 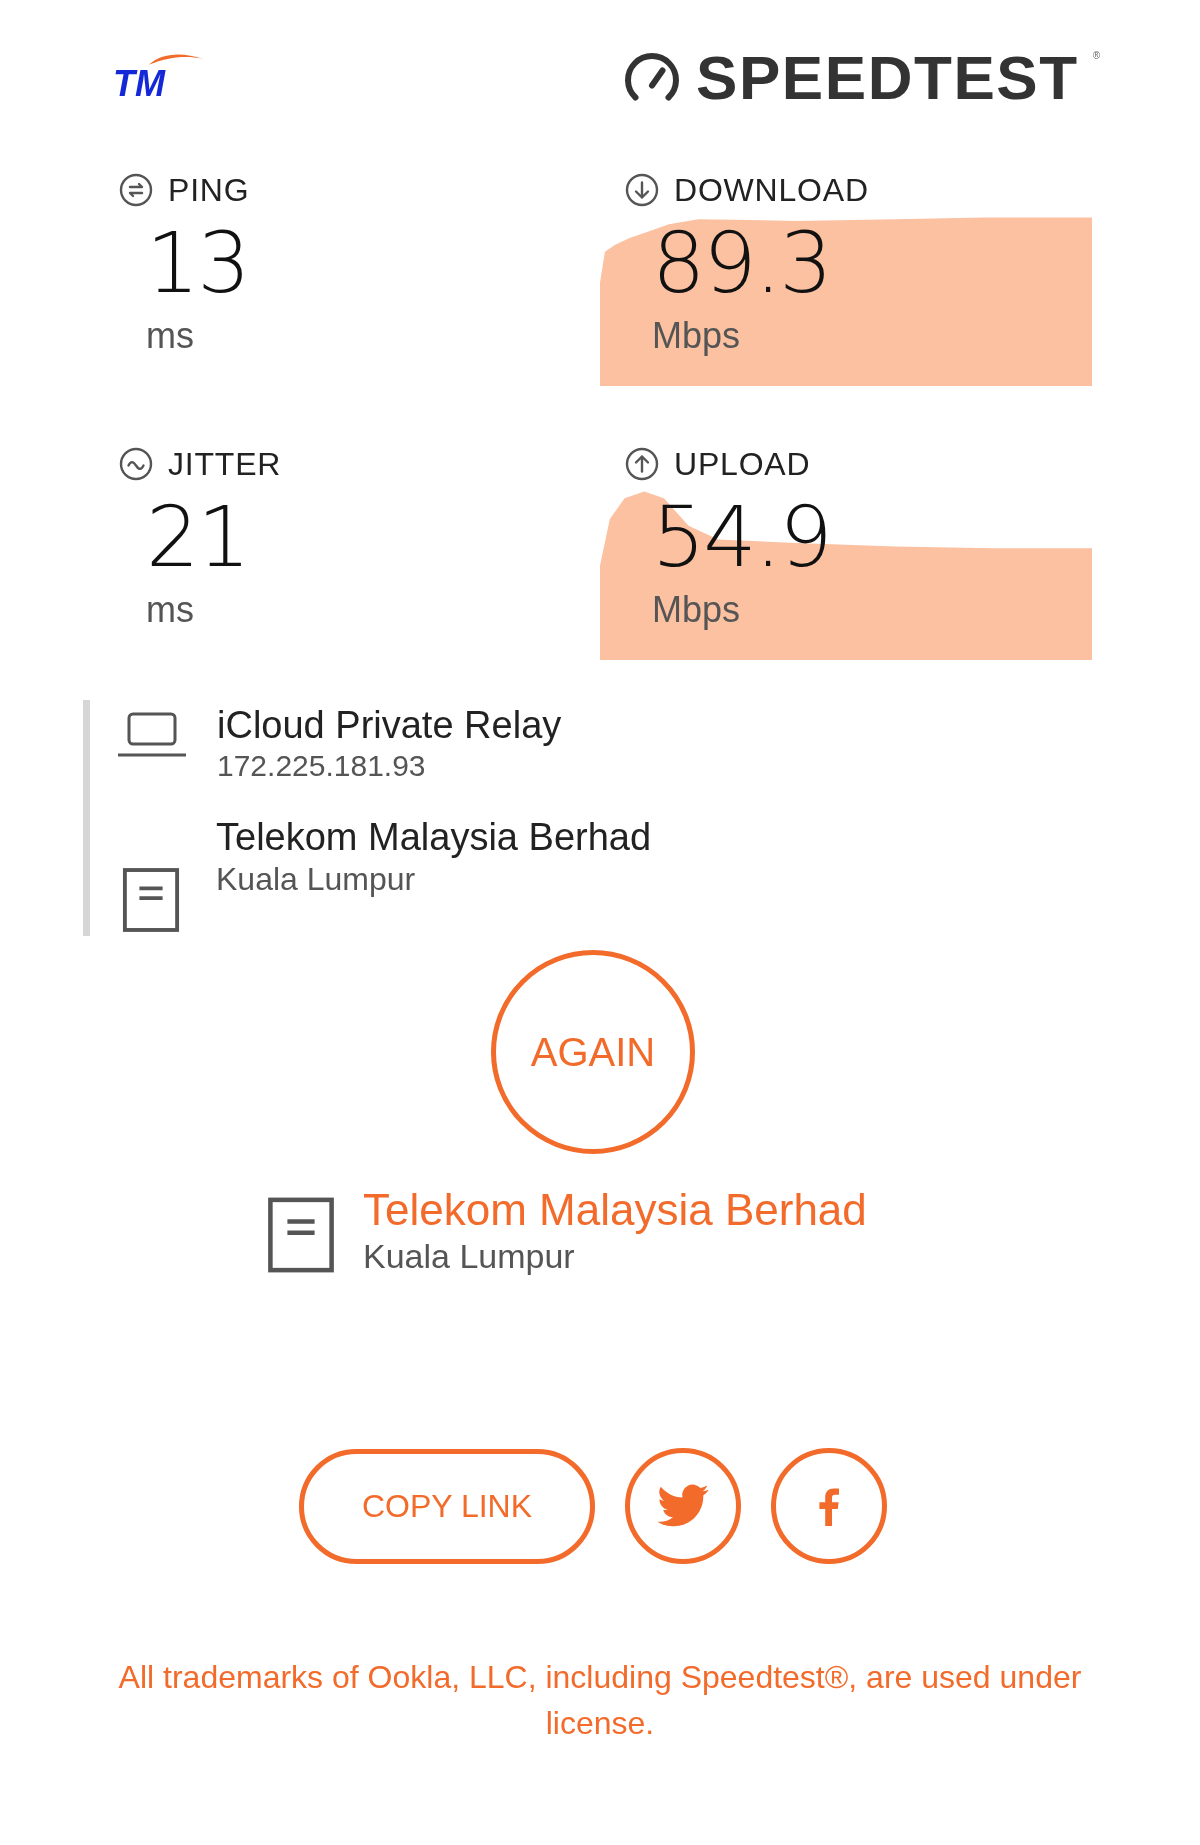 I want to click on laptop-icon, so click(x=152, y=735).